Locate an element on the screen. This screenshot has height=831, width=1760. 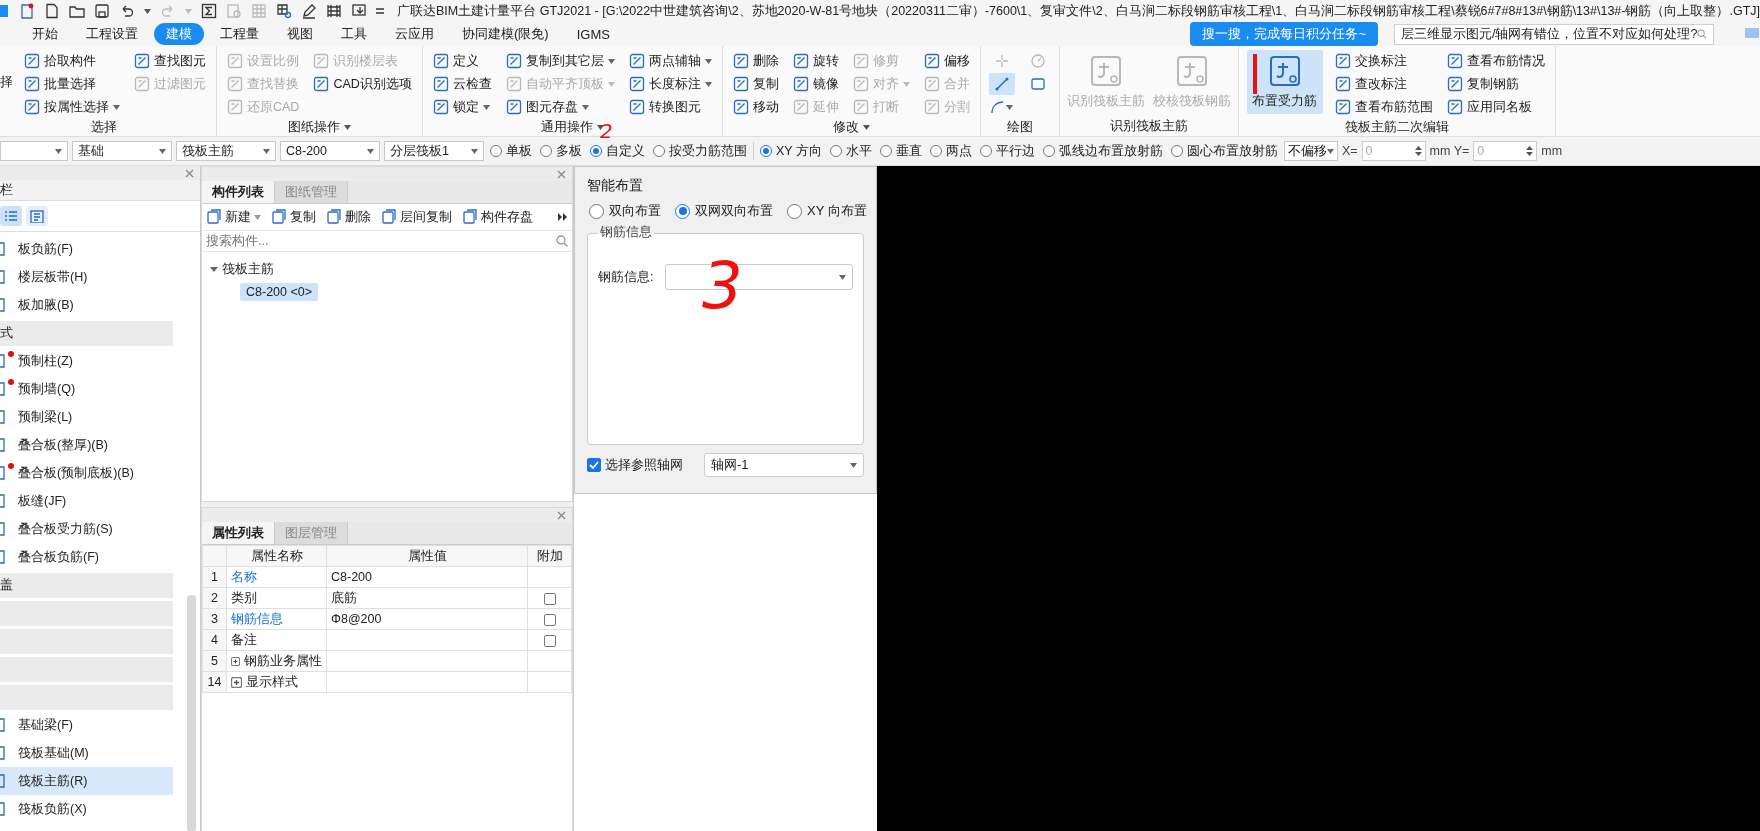
panel-tab: 属性列表 is located at coordinates (238, 533).